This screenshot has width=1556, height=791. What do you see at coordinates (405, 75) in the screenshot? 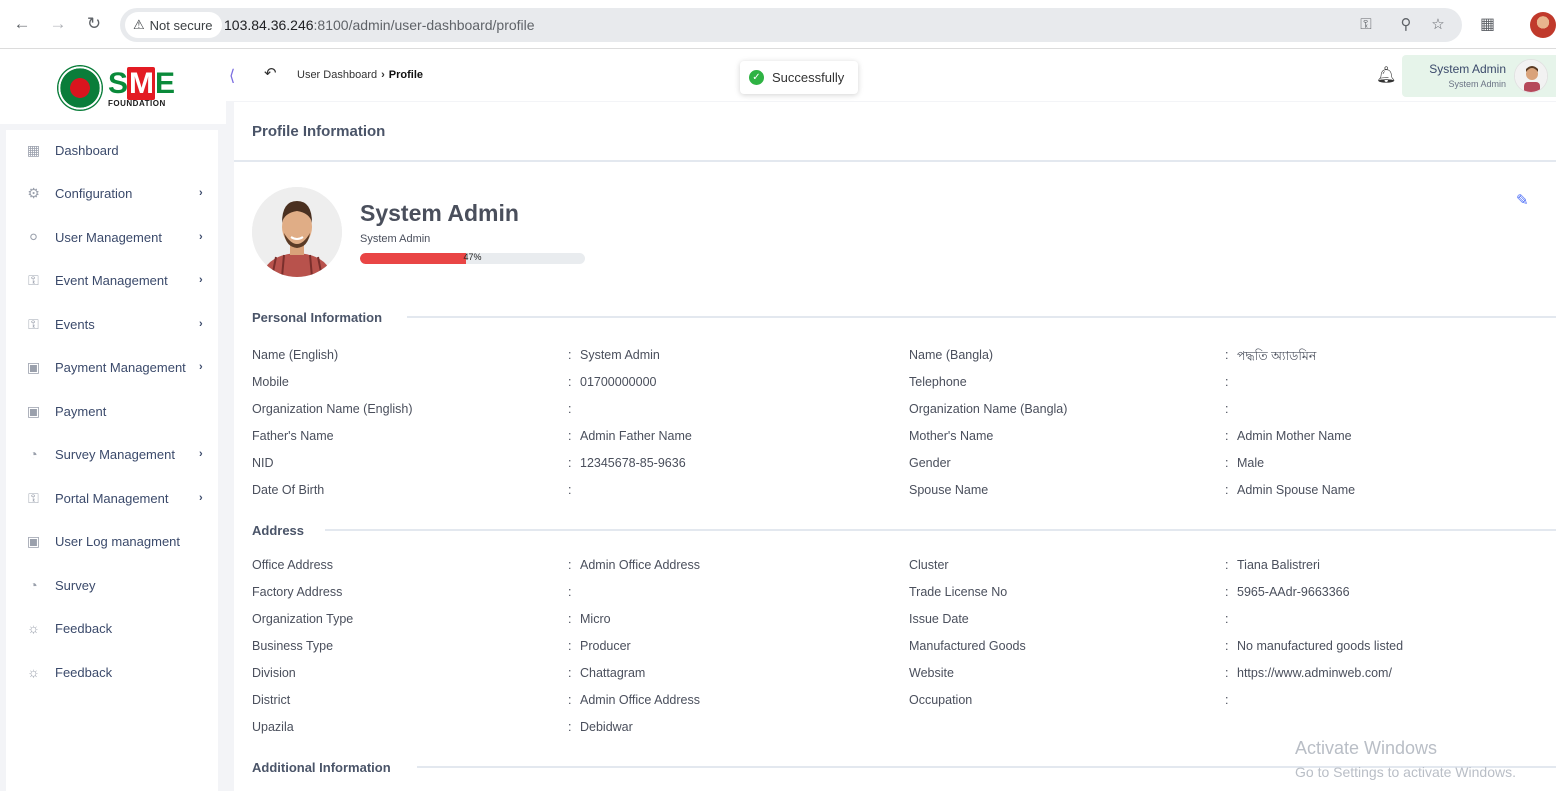
I see `breadcrumb-current: Profile` at bounding box center [405, 75].